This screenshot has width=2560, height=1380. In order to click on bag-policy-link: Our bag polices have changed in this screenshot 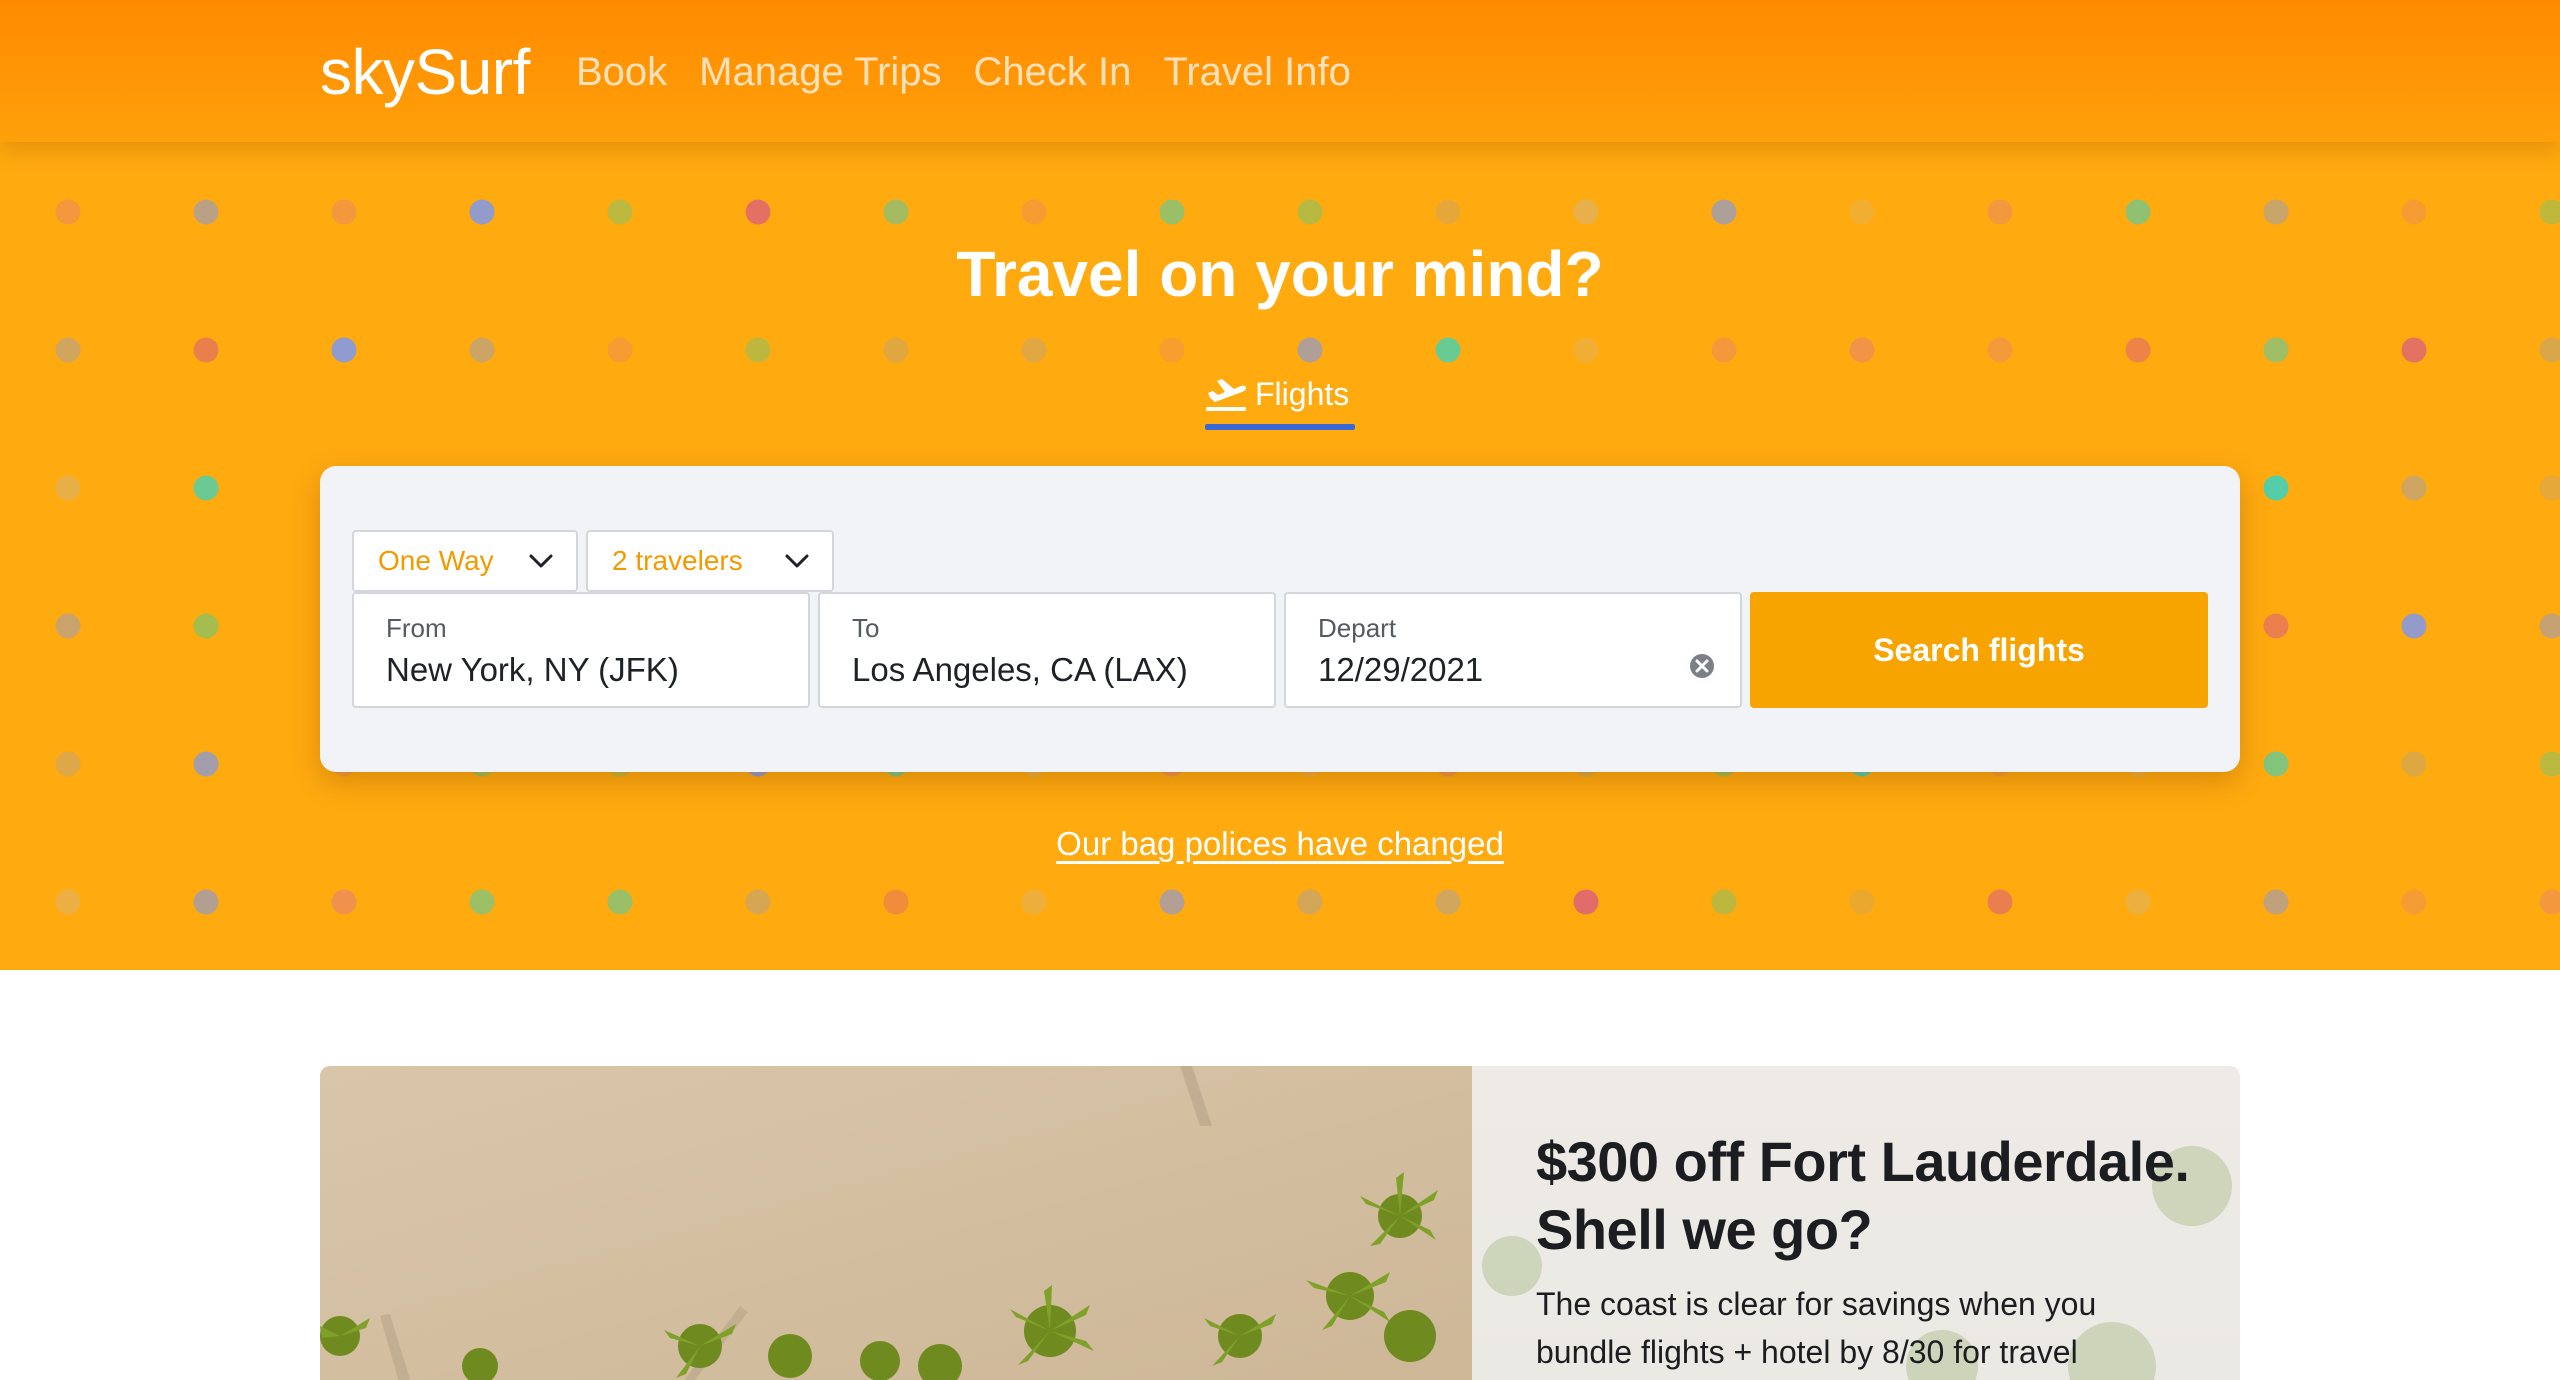, I will do `click(1280, 843)`.